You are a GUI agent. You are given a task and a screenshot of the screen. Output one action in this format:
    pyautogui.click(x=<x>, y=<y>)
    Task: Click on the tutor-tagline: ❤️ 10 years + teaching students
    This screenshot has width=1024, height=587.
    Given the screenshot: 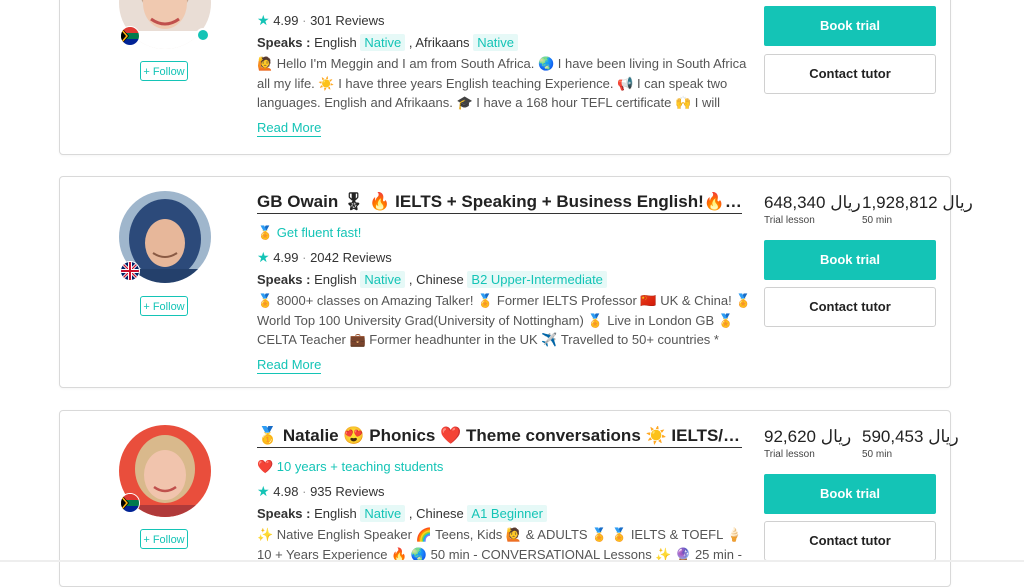 What is the action you would take?
    pyautogui.click(x=350, y=466)
    